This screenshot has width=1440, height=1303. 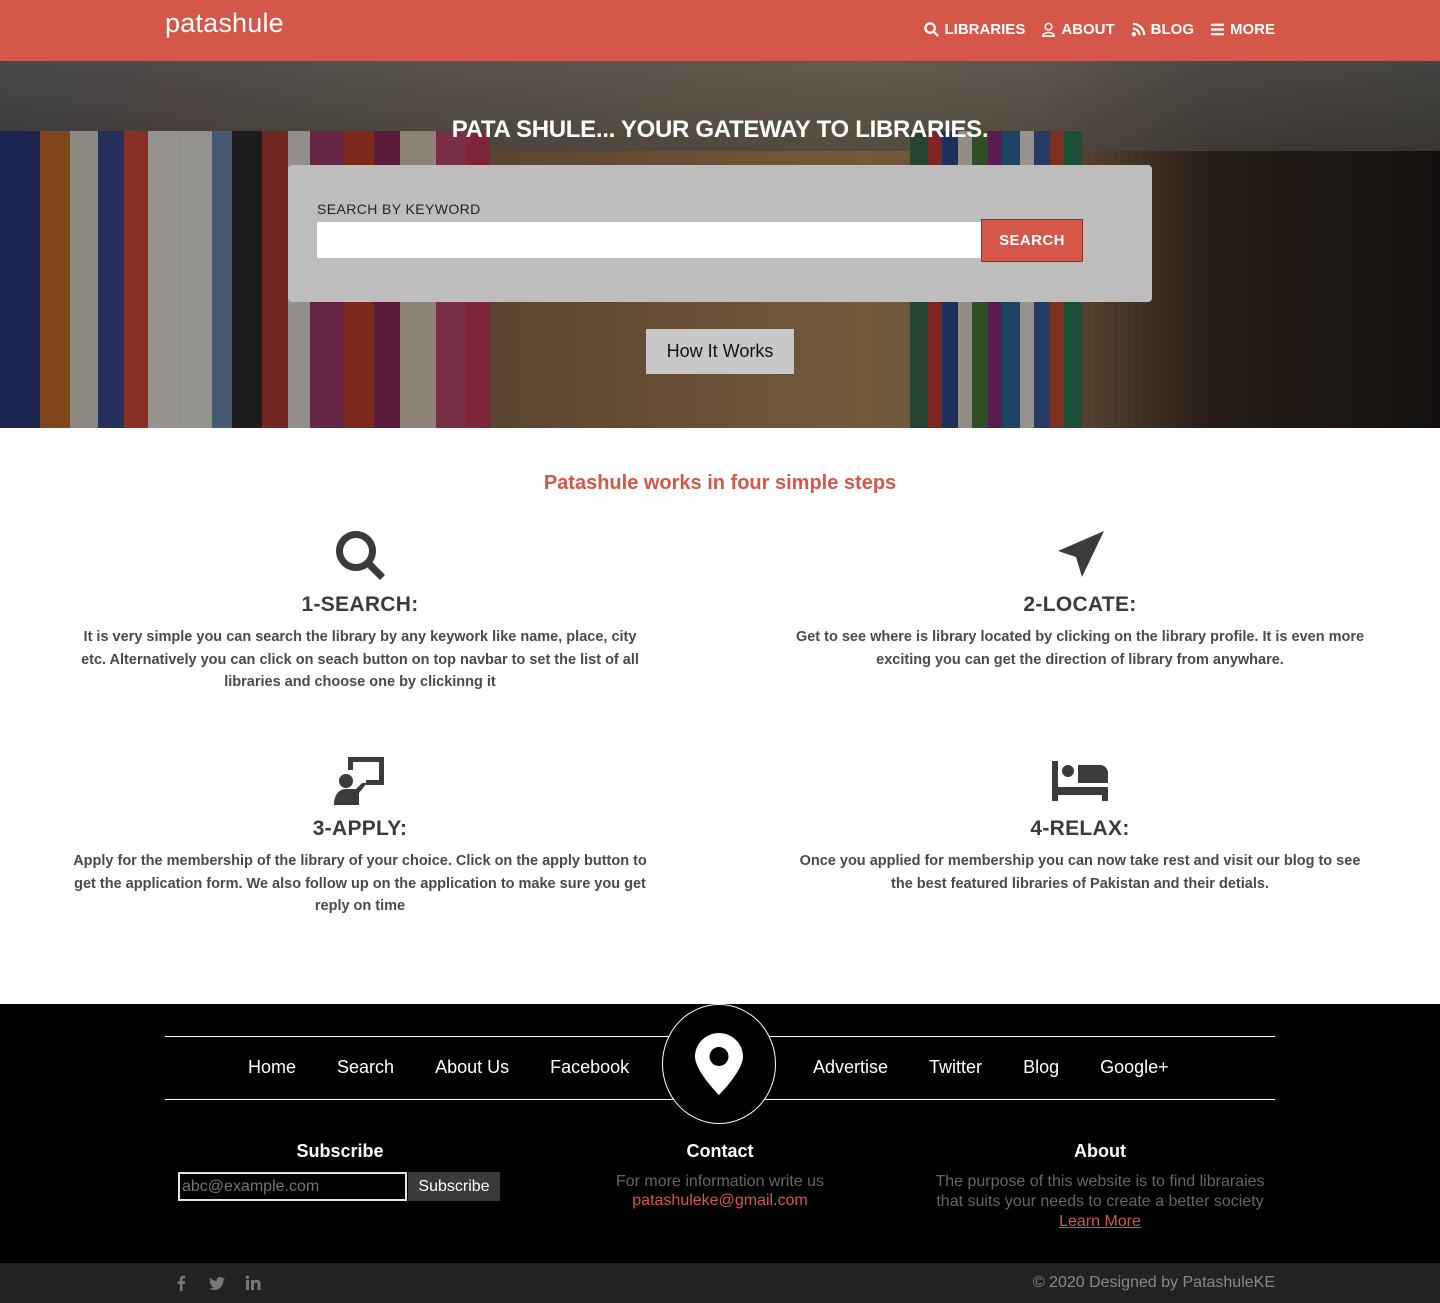 What do you see at coordinates (1100, 1151) in the screenshot?
I see `about-title: About` at bounding box center [1100, 1151].